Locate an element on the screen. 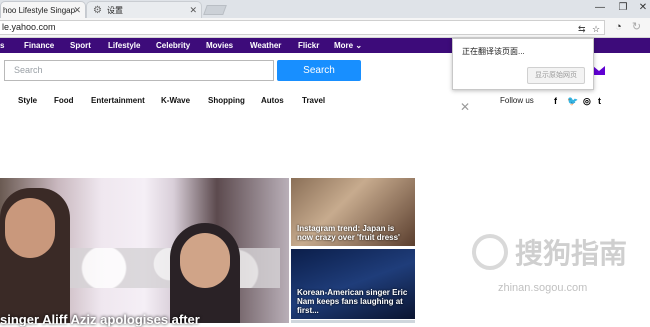 This screenshot has height=327, width=650. minimize-button: — is located at coordinates (600, 8).